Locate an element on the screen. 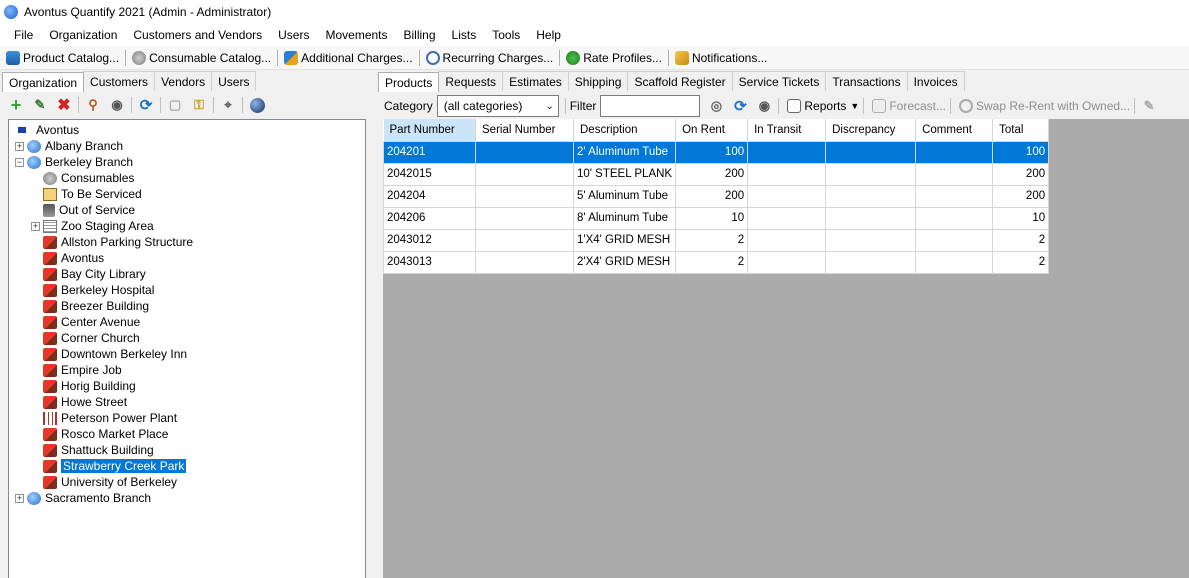  tab-scaffold-register: Scaffold Register is located at coordinates (680, 81).